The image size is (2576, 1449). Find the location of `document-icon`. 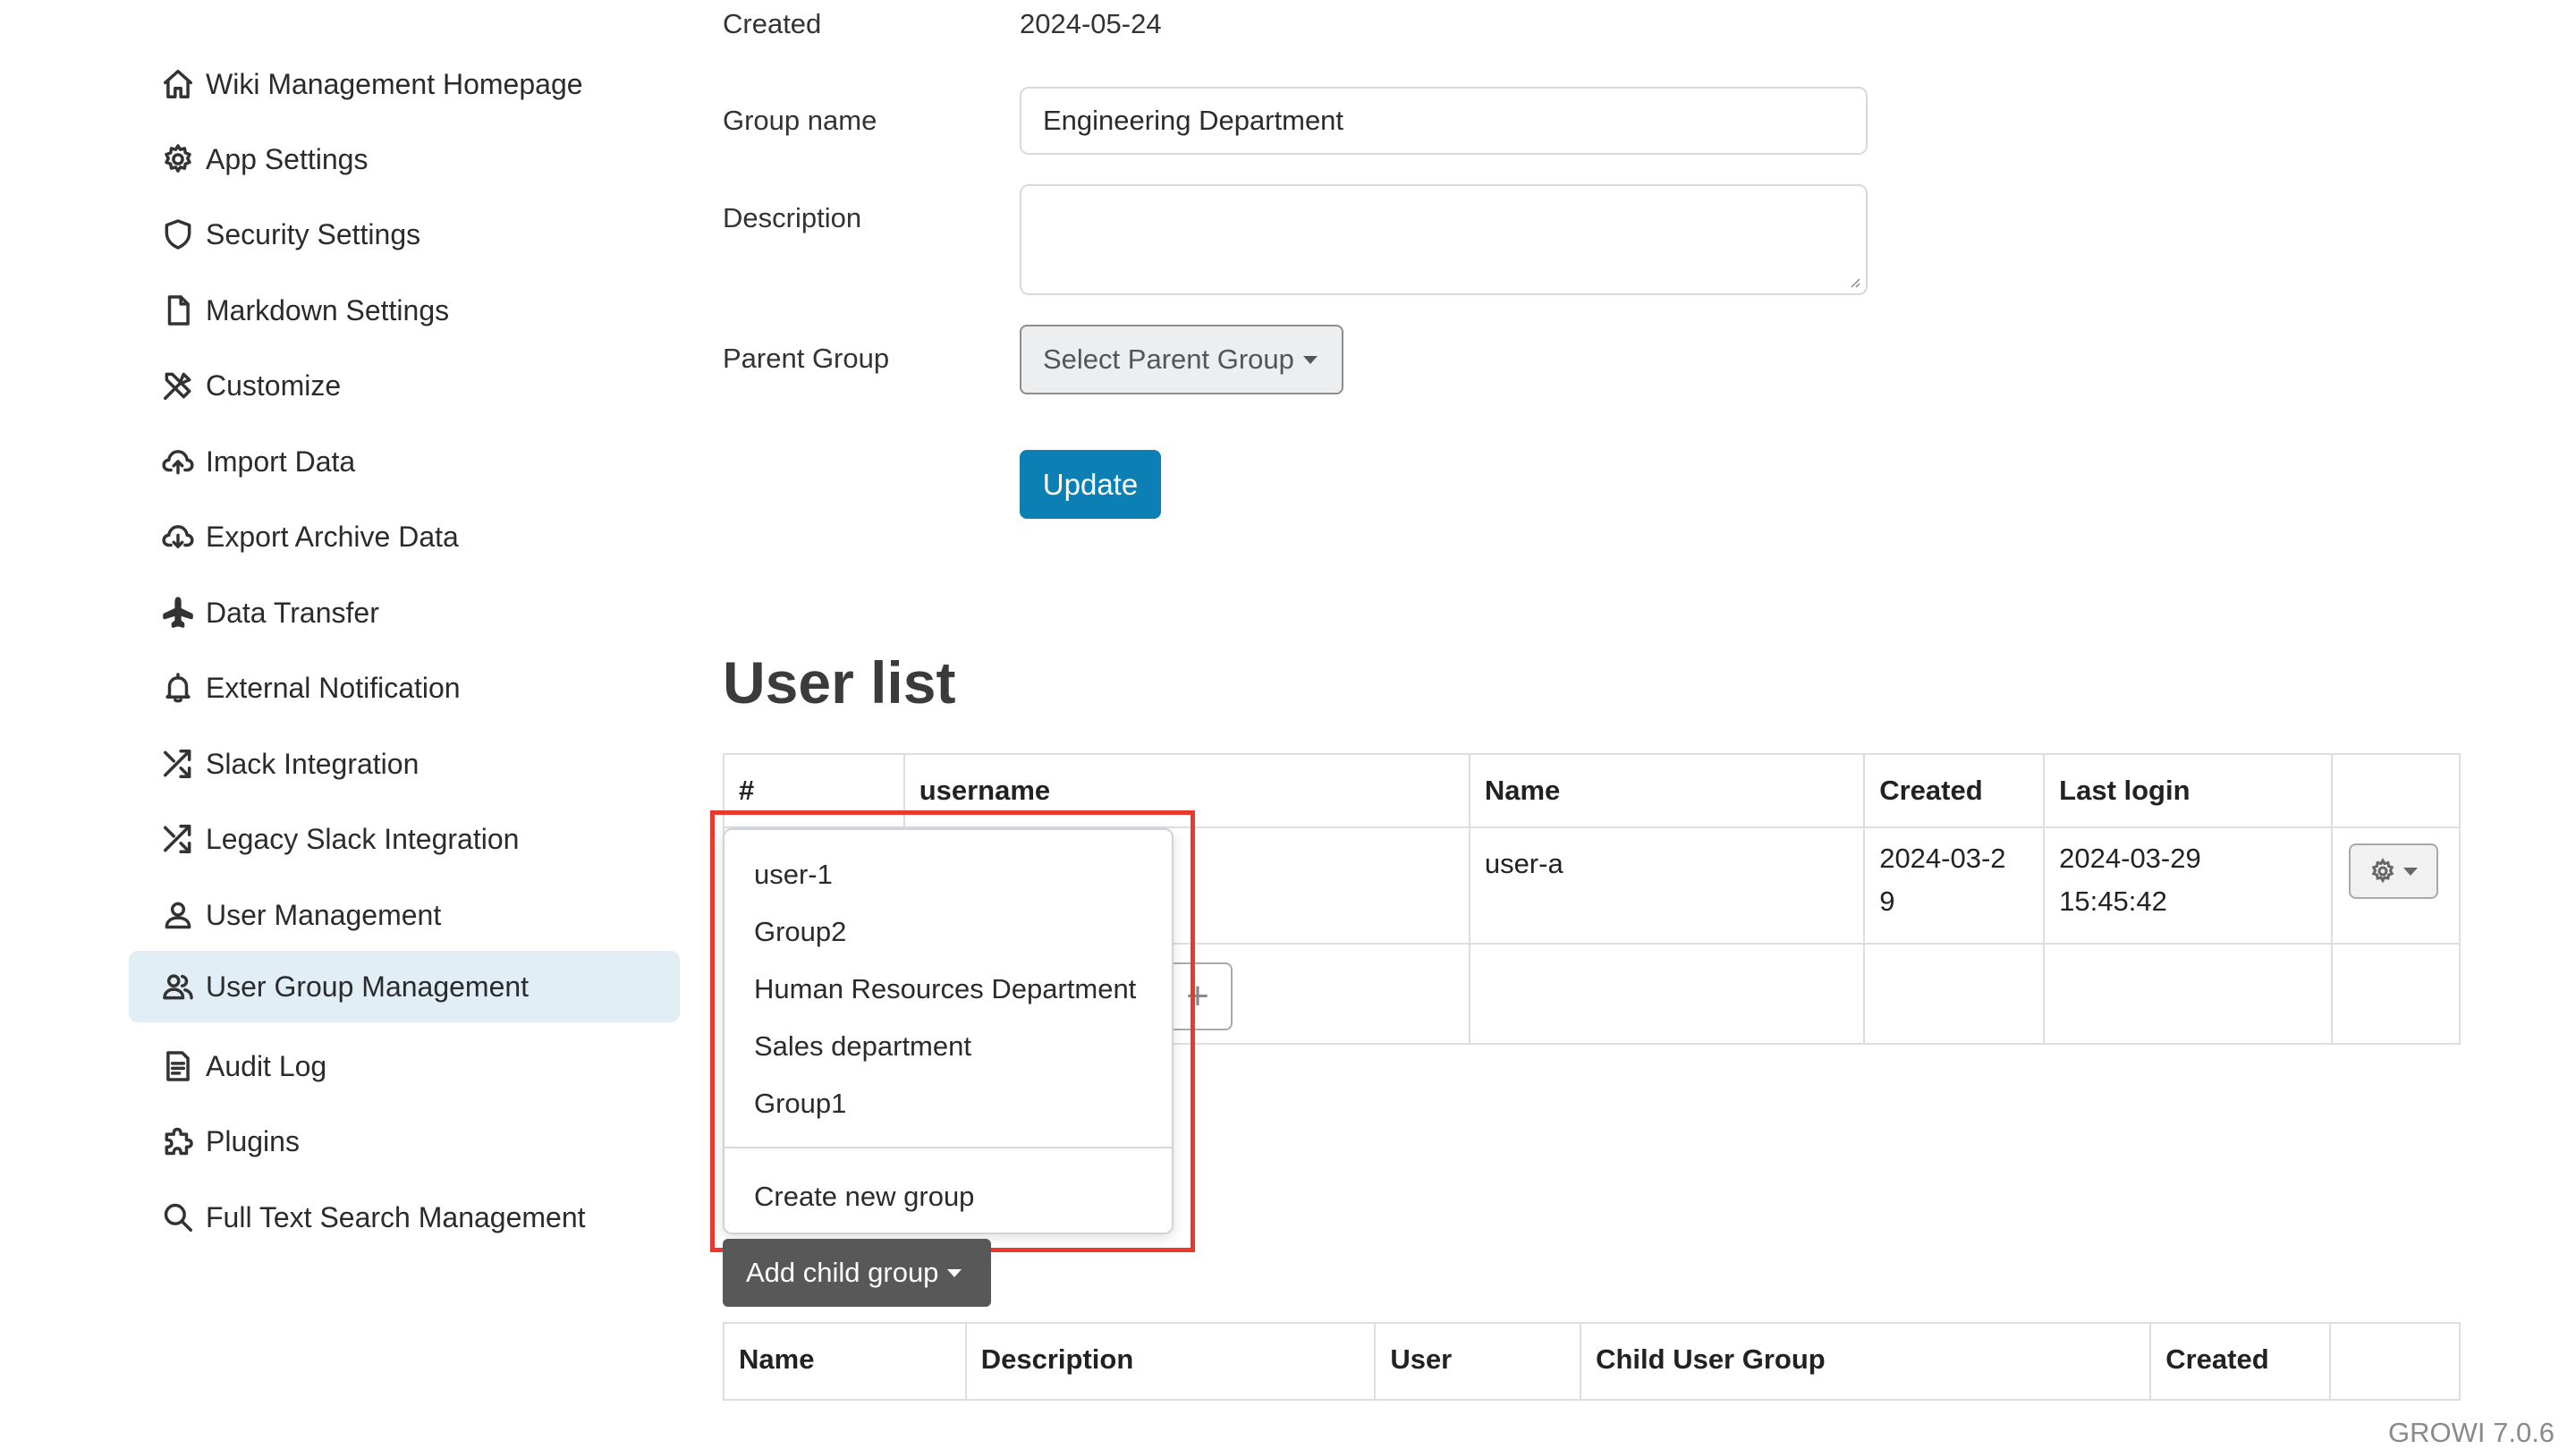

document-icon is located at coordinates (178, 1066).